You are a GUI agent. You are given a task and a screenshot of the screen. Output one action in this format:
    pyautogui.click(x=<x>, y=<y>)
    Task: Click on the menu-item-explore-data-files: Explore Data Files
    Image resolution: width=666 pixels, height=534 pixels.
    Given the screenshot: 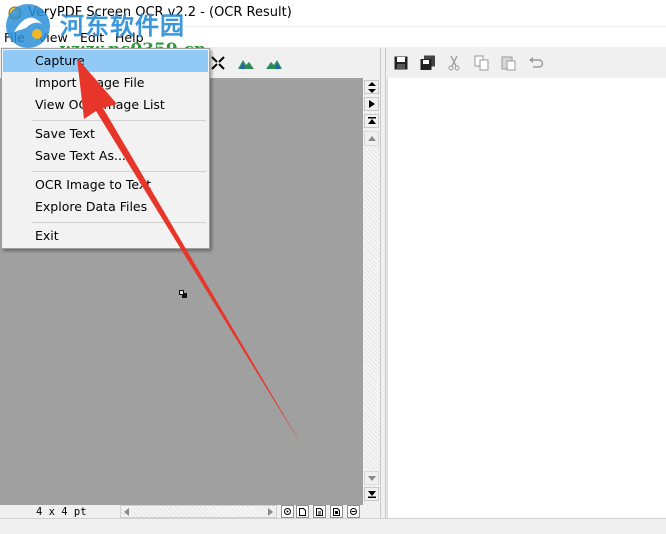 What is the action you would take?
    pyautogui.click(x=105, y=207)
    